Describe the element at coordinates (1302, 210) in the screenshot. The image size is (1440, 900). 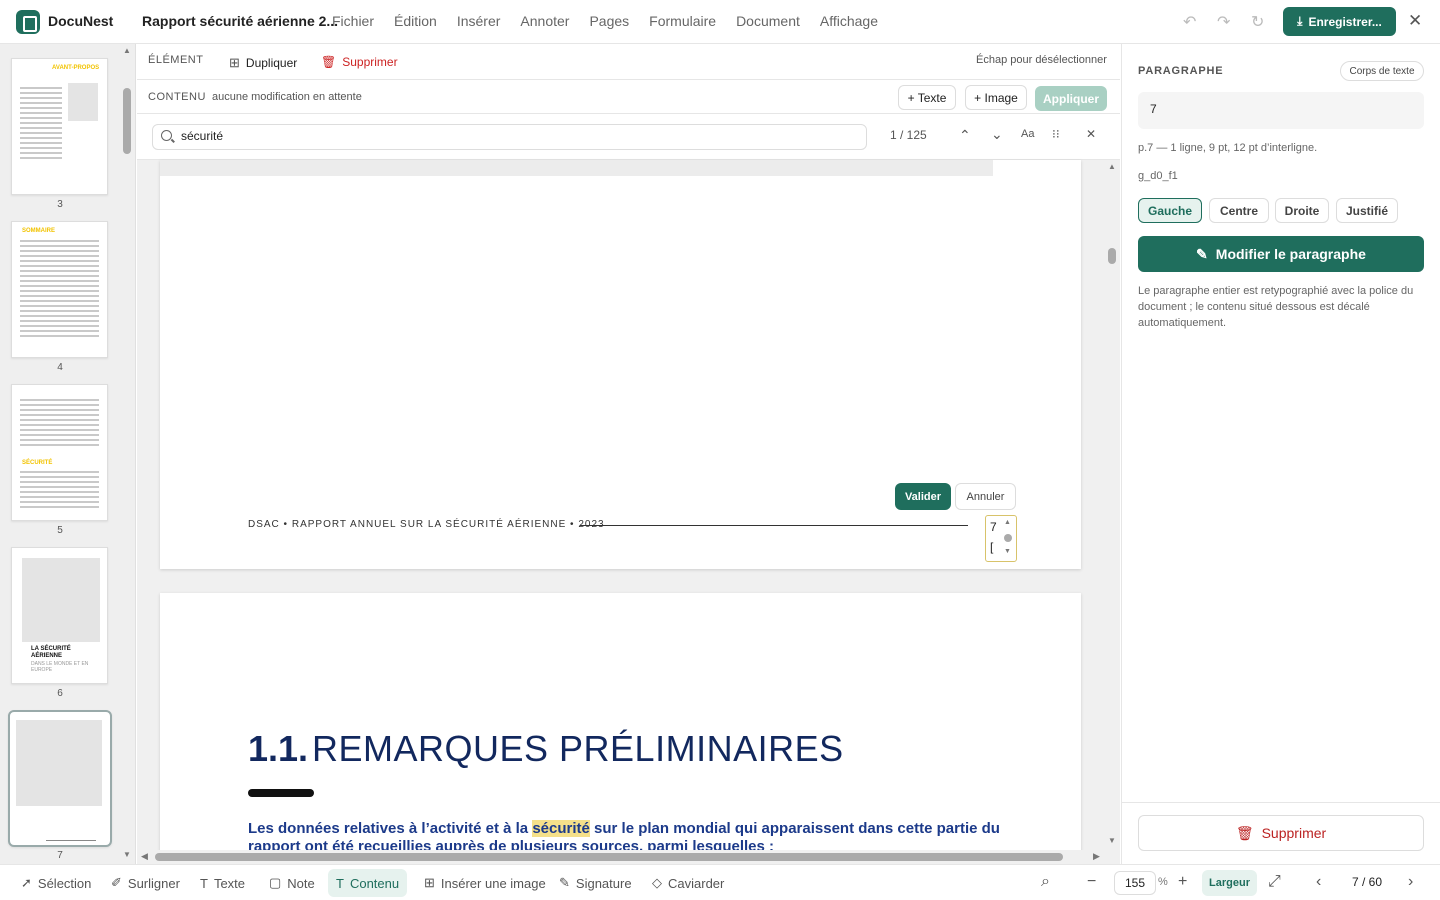
I see `align-right-button: Droite` at that location.